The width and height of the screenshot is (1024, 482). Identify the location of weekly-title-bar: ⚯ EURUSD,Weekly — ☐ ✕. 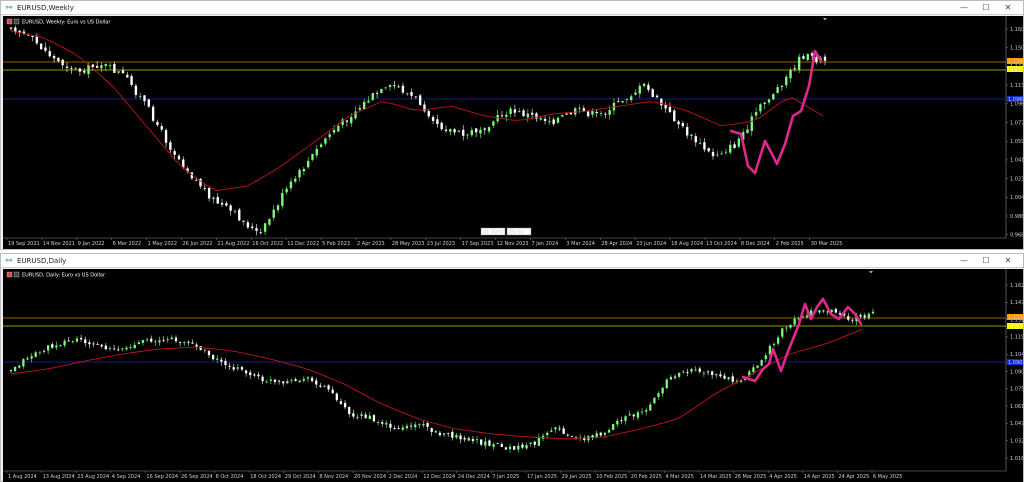
(512, 8).